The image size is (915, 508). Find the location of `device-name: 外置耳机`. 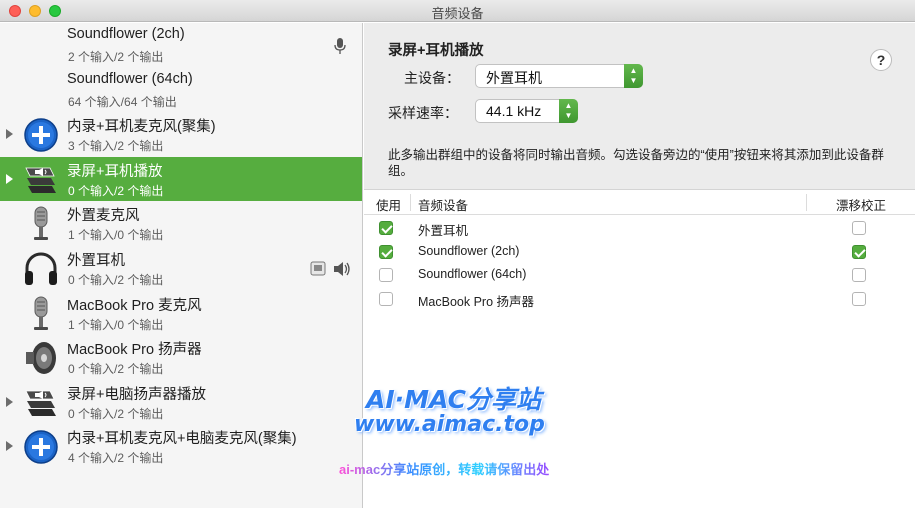

device-name: 外置耳机 is located at coordinates (96, 261).